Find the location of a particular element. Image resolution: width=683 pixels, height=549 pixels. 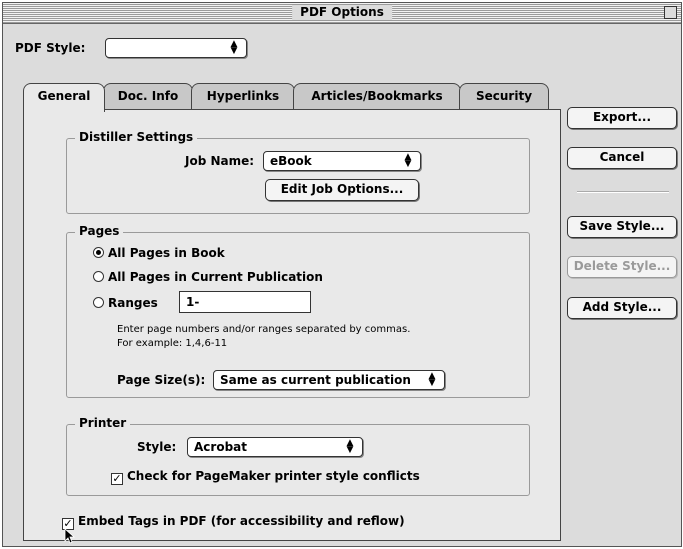

tab-hyperlinks: Hyperlinks is located at coordinates (243, 96).